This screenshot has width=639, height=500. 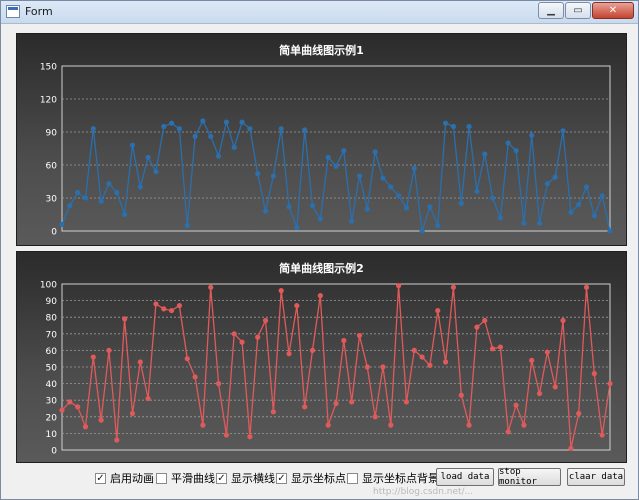 What do you see at coordinates (52, 352) in the screenshot?
I see `chart-2-y-tick-label: 60` at bounding box center [52, 352].